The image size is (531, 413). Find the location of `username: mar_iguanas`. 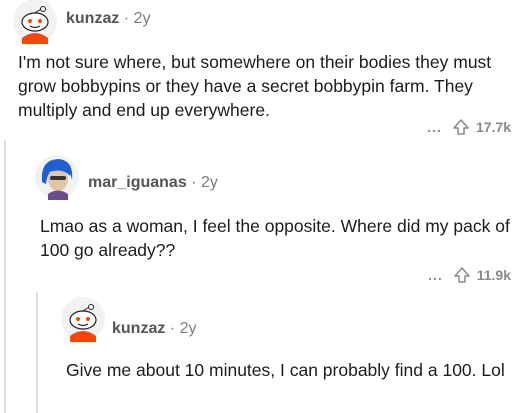

username: mar_iguanas is located at coordinates (137, 182).